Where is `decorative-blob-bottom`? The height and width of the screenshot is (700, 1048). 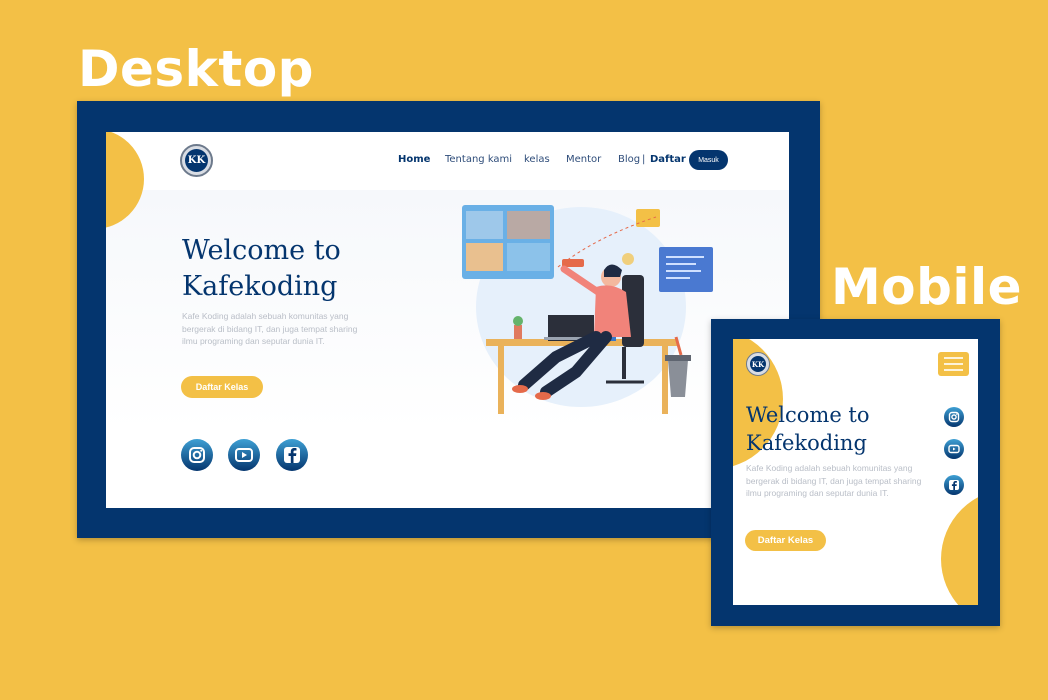
decorative-blob-bottom is located at coordinates (959, 547).